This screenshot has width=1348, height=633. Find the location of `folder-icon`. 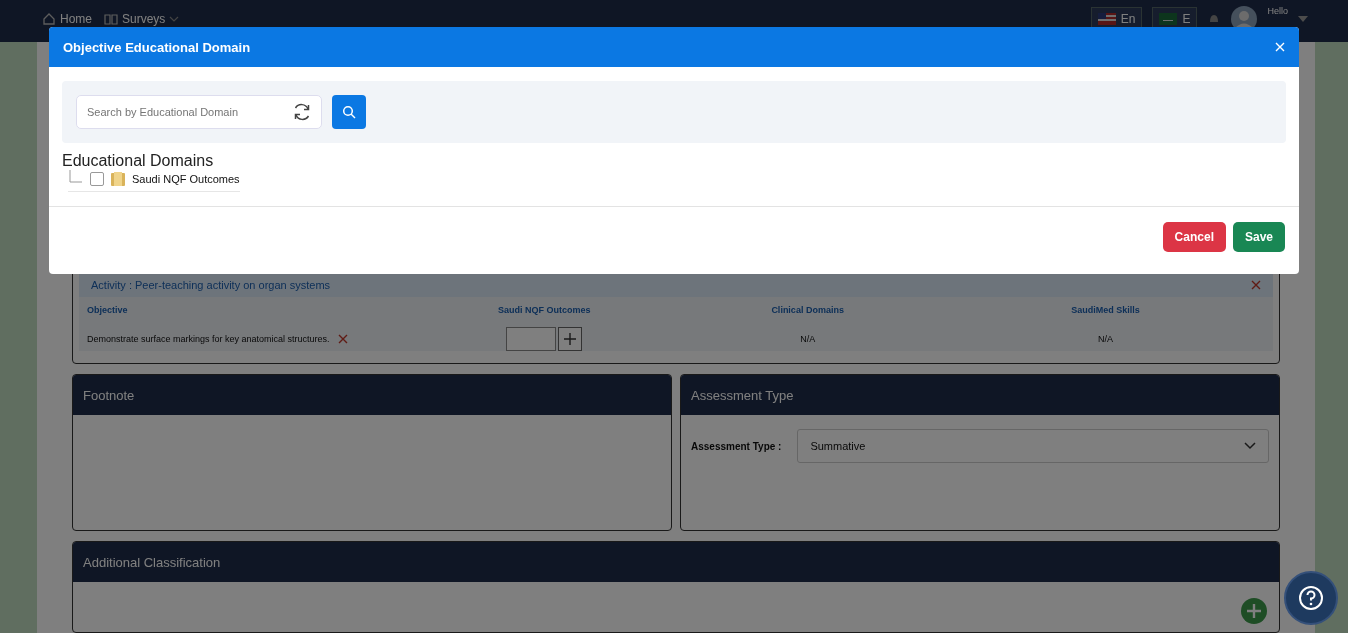

folder-icon is located at coordinates (118, 179).